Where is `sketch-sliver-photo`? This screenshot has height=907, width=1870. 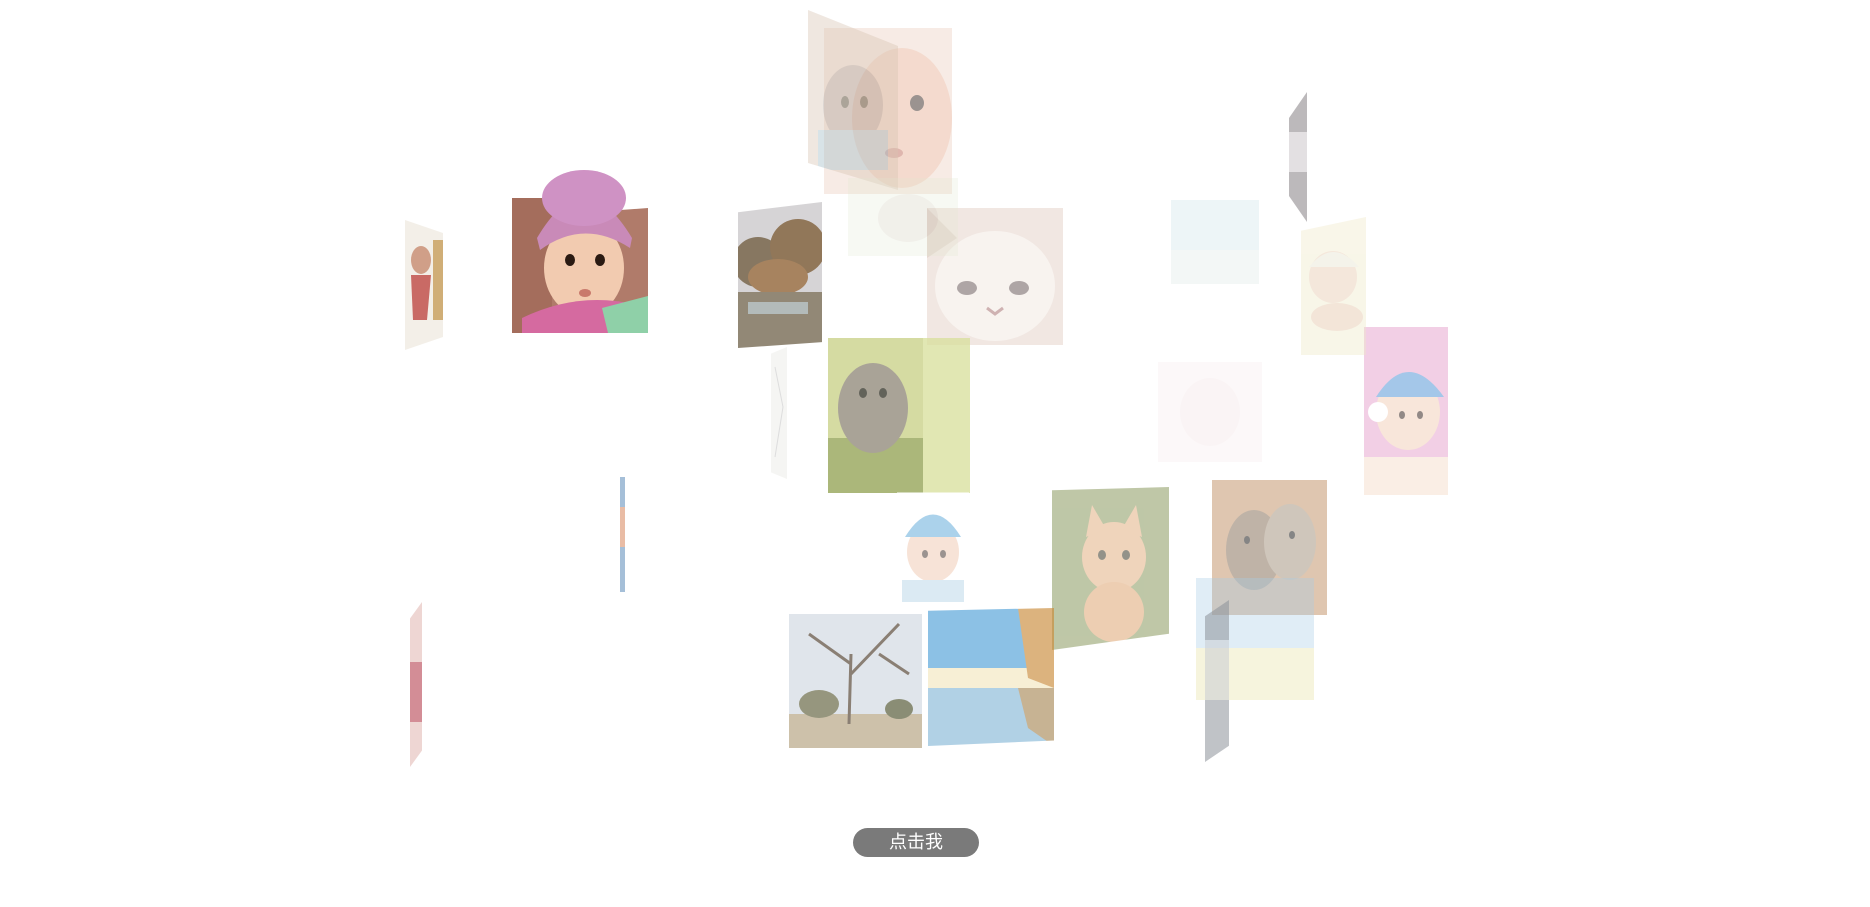
sketch-sliver-photo is located at coordinates (779, 413).